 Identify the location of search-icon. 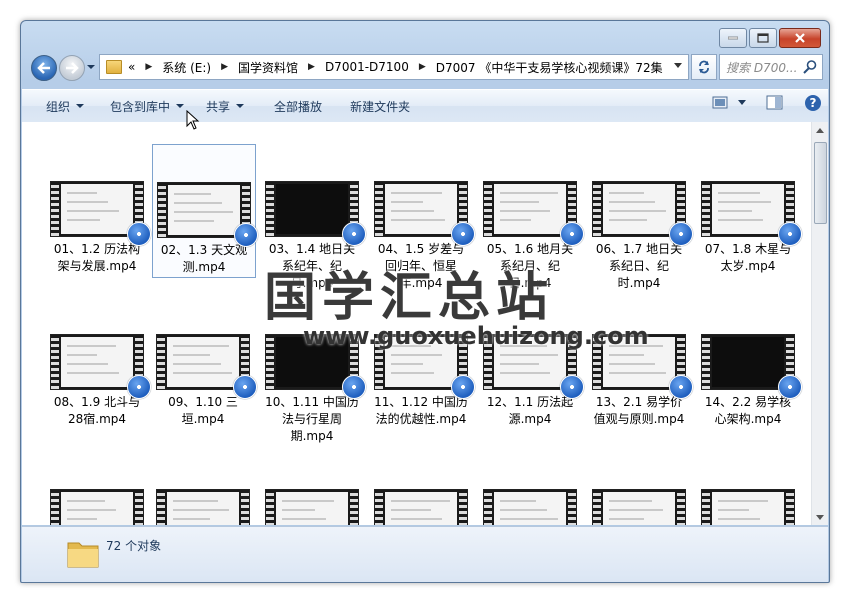
(810, 67).